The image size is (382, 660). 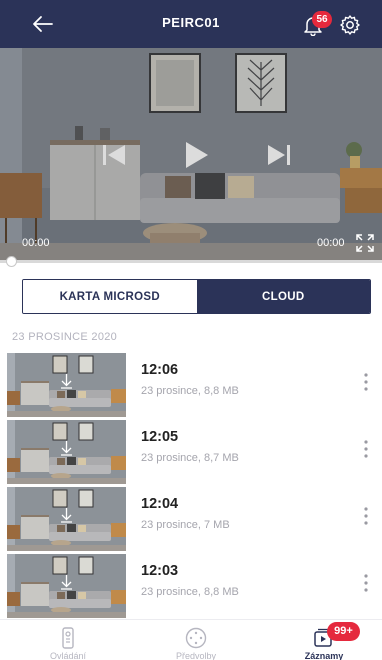 I want to click on remote-icon, so click(x=68, y=638).